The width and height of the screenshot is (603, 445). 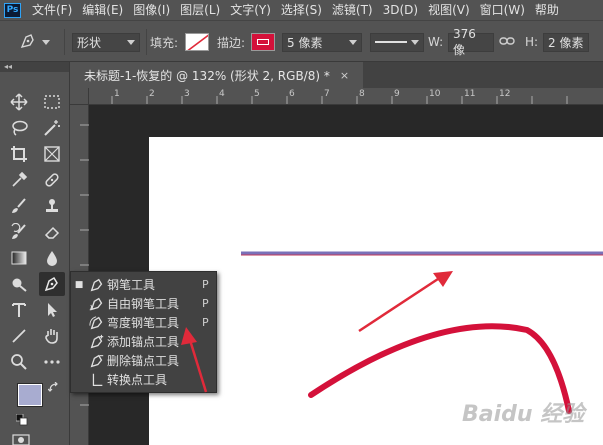 What do you see at coordinates (197, 42) in the screenshot?
I see `fill-swatch` at bounding box center [197, 42].